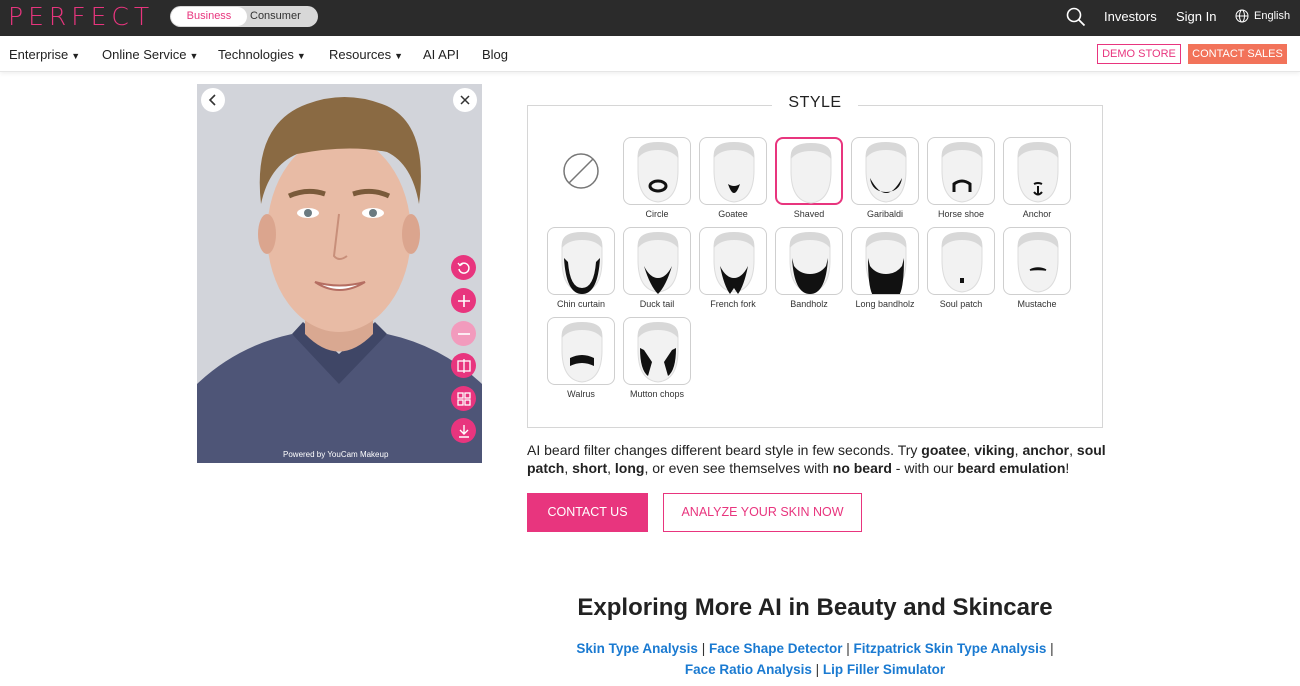 Image resolution: width=1300 pixels, height=686 pixels. I want to click on contact-sales-button: CONTACT SALES, so click(1237, 54).